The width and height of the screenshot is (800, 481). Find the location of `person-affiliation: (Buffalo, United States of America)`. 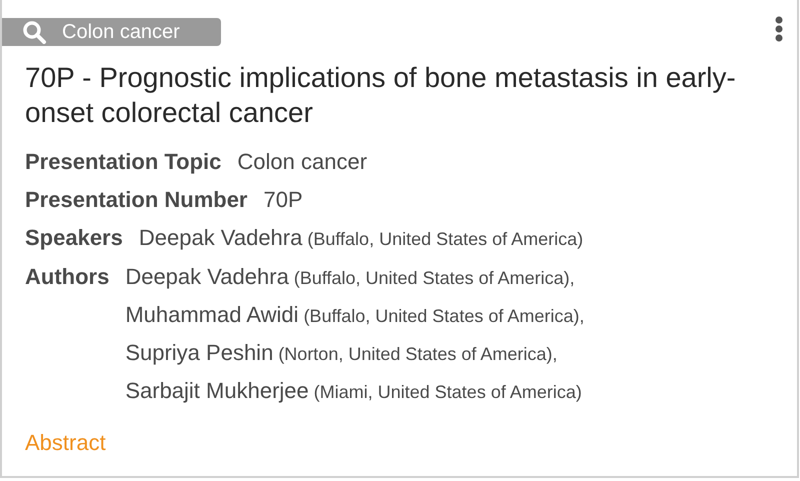

person-affiliation: (Buffalo, United States of America) is located at coordinates (445, 239).